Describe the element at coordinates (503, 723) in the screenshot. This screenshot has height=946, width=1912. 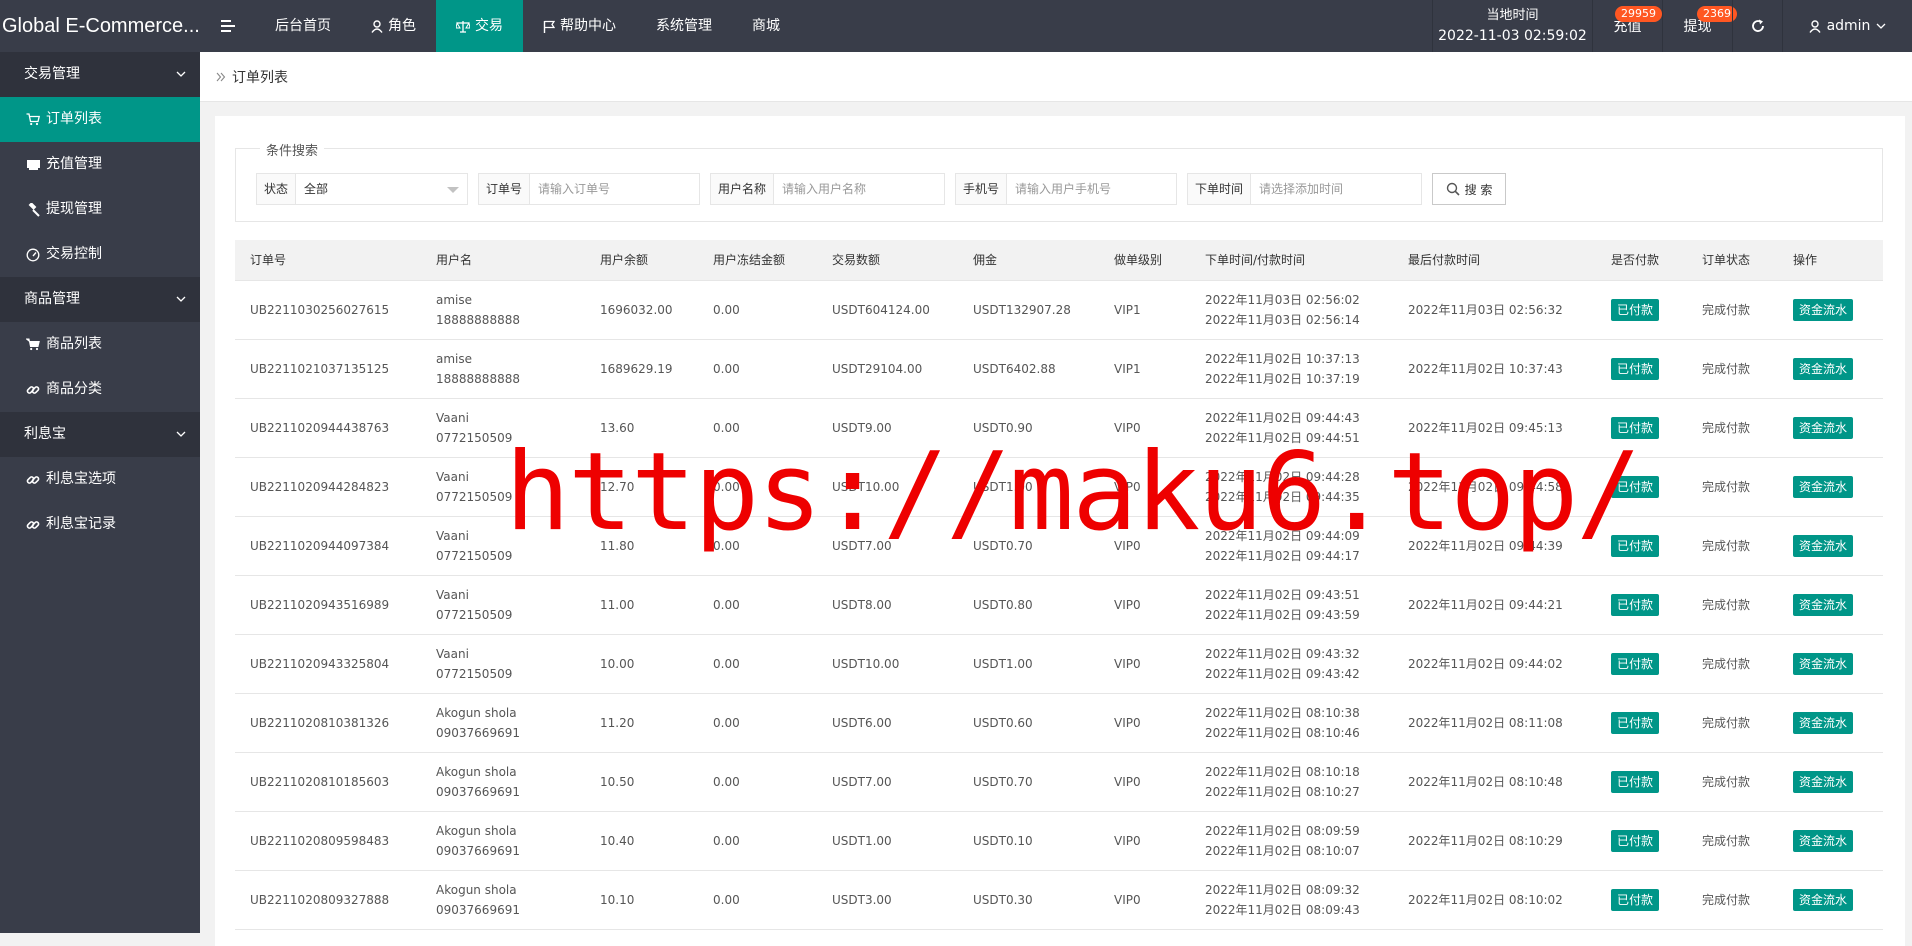
I see `user-cell: Akogun shola 09037669691` at that location.